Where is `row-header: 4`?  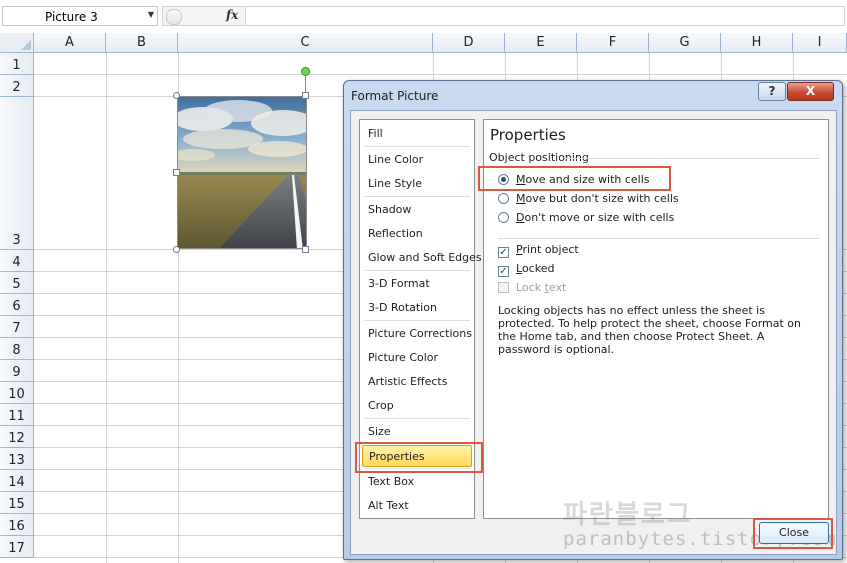 row-header: 4 is located at coordinates (17, 261).